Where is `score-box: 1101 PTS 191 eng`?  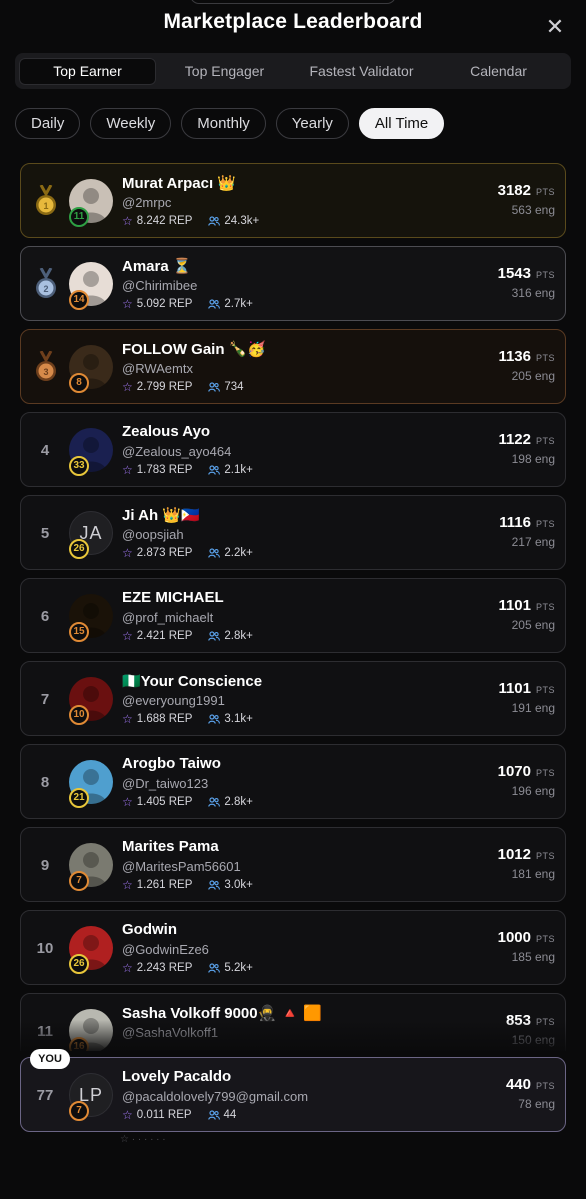 score-box: 1101 PTS 191 eng is located at coordinates (526, 697).